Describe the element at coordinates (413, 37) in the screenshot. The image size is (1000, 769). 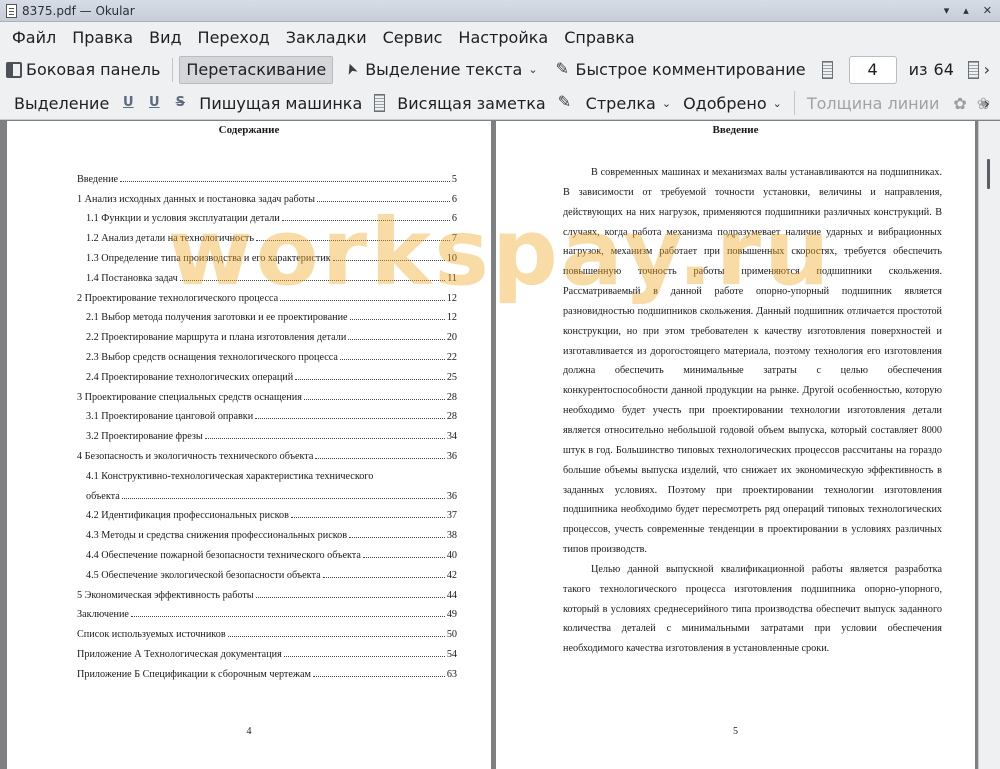
I see `menu-tools: Сервис` at that location.